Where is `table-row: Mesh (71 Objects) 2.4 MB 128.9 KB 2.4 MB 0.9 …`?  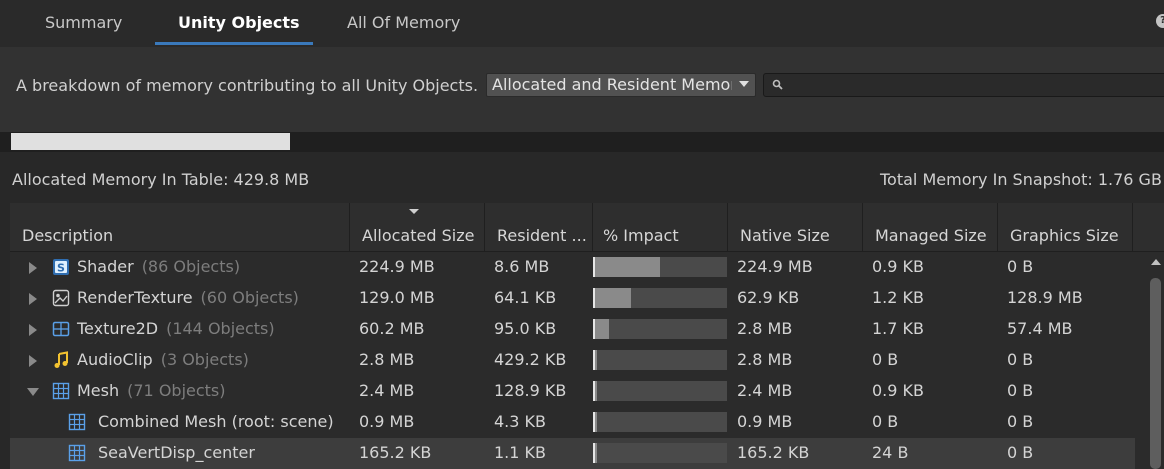 table-row: Mesh (71 Objects) 2.4 MB 128.9 KB 2.4 MB 0.9 … is located at coordinates (572, 391).